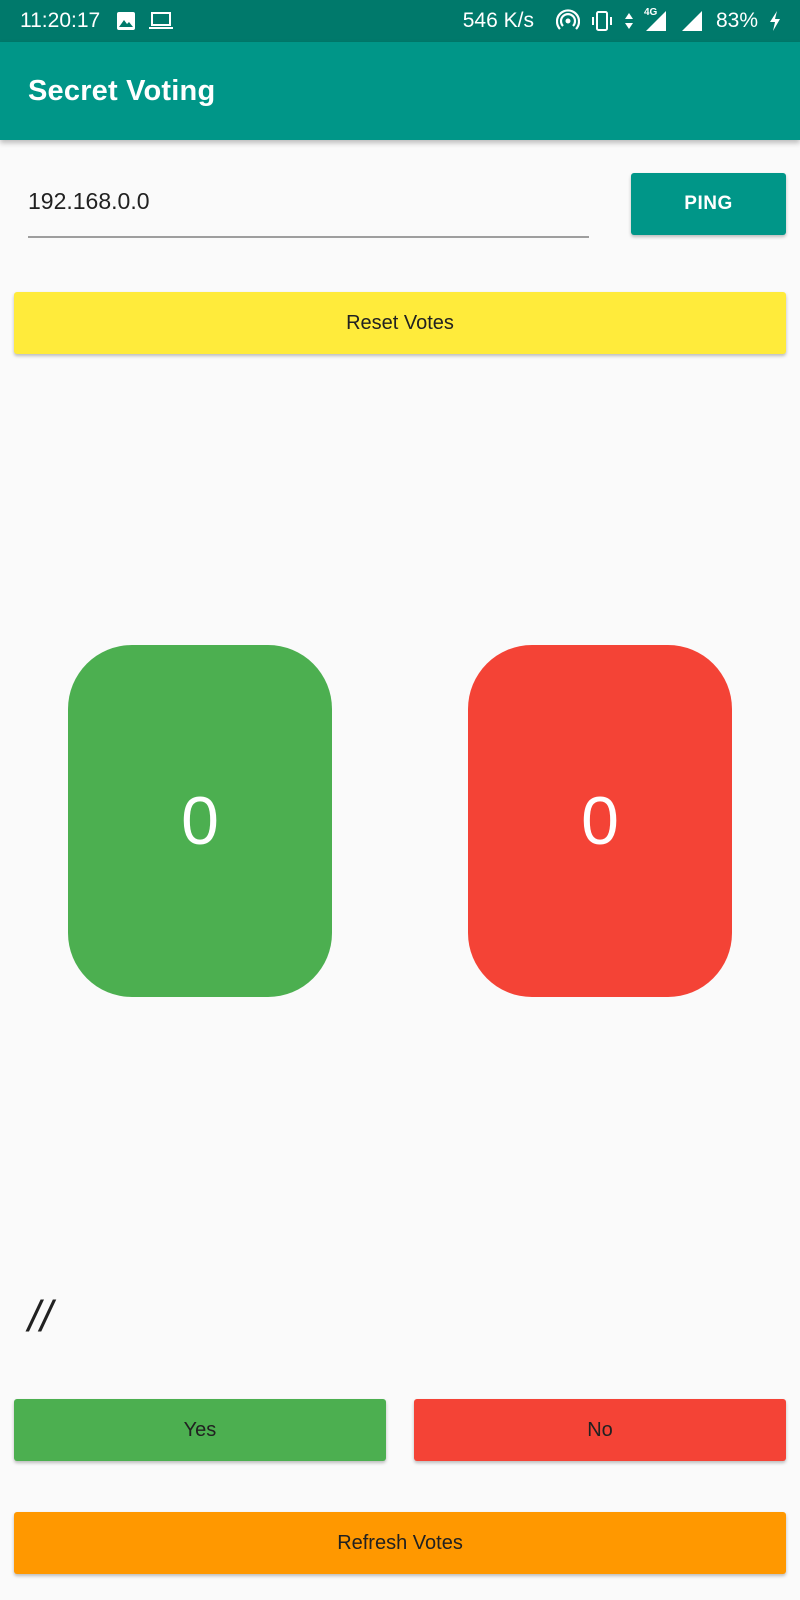  I want to click on no-vote-card: 0, so click(600, 821).